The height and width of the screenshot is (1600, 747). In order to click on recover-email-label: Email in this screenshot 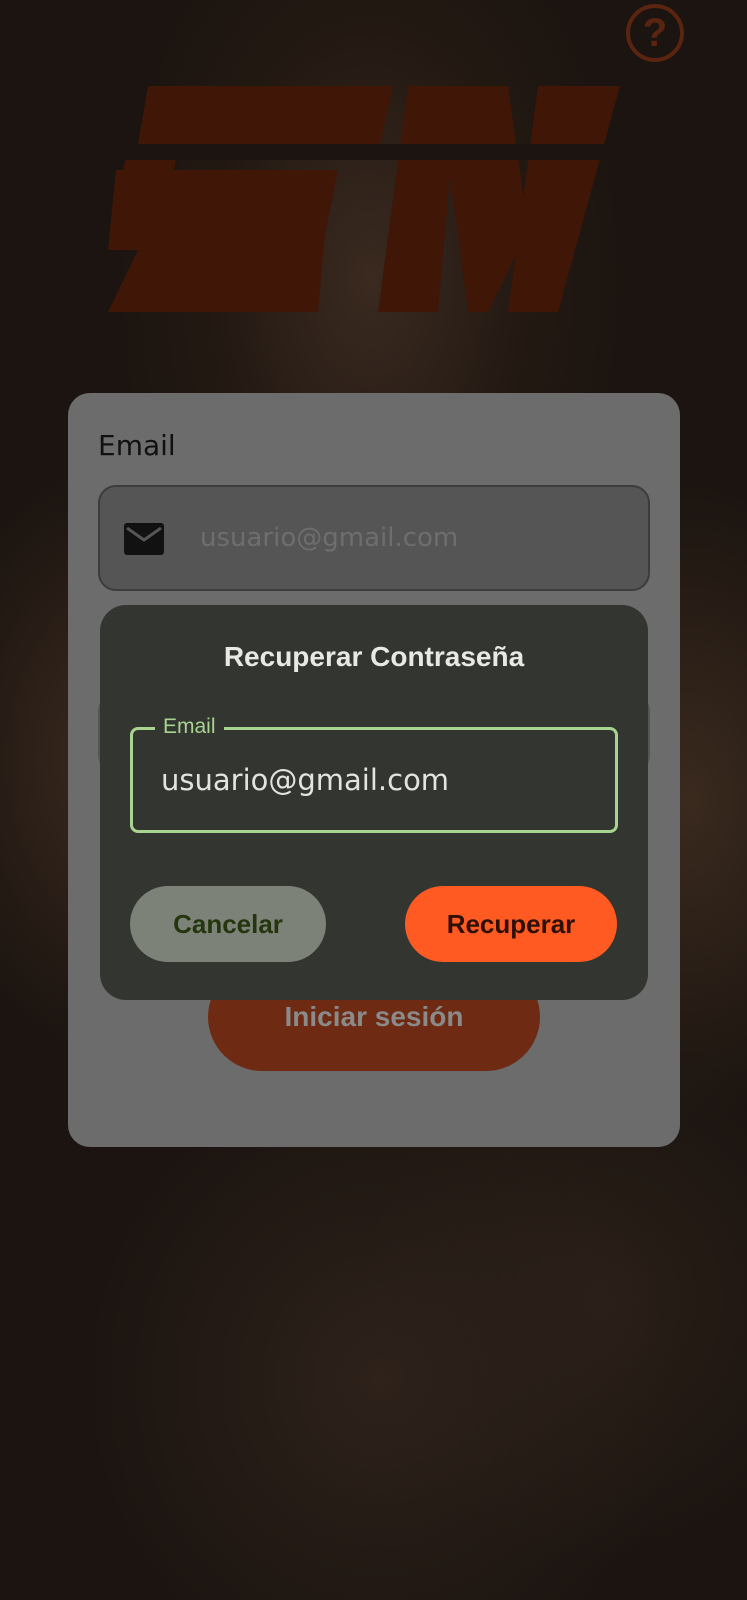, I will do `click(189, 727)`.